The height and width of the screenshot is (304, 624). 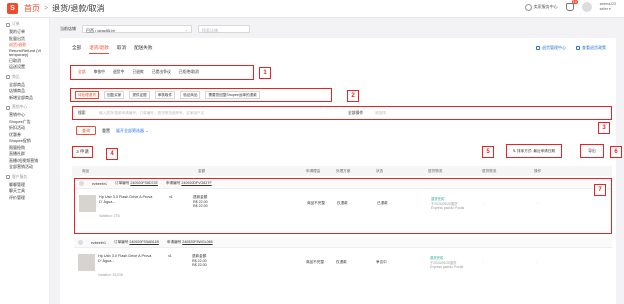 I want to click on status-rejected: 已拒绝/取消, so click(x=189, y=72).